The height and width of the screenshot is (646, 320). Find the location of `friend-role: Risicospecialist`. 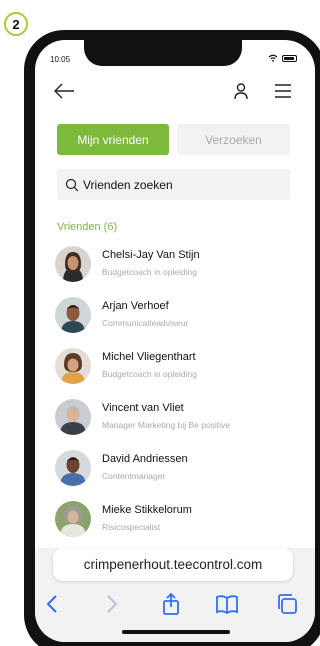

friend-role: Risicospecialist is located at coordinates (131, 527).